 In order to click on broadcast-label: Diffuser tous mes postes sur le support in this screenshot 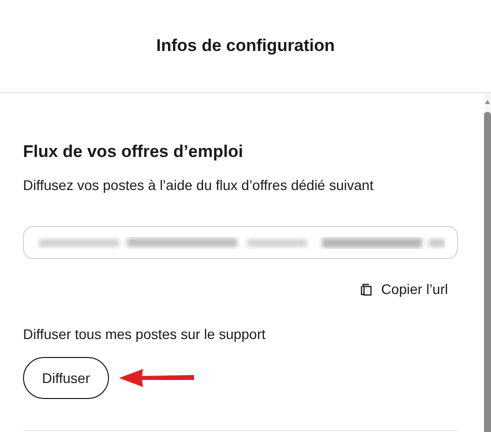, I will do `click(145, 334)`.